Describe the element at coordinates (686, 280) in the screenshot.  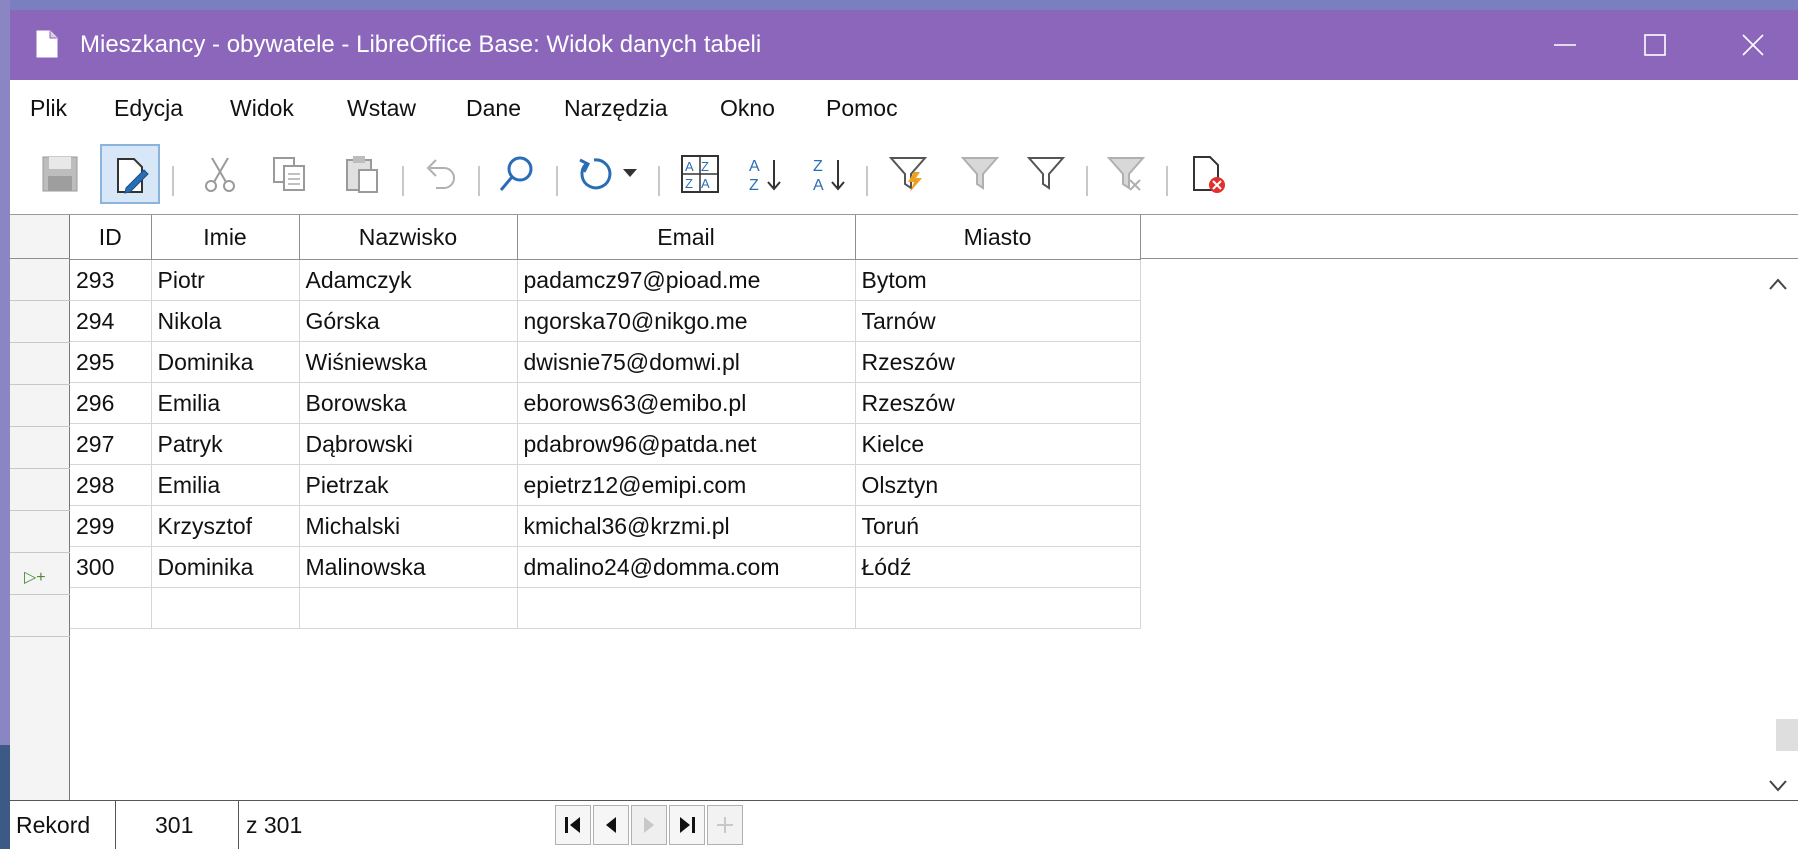
I see `cell-email: padamcz97@pioad.me` at that location.